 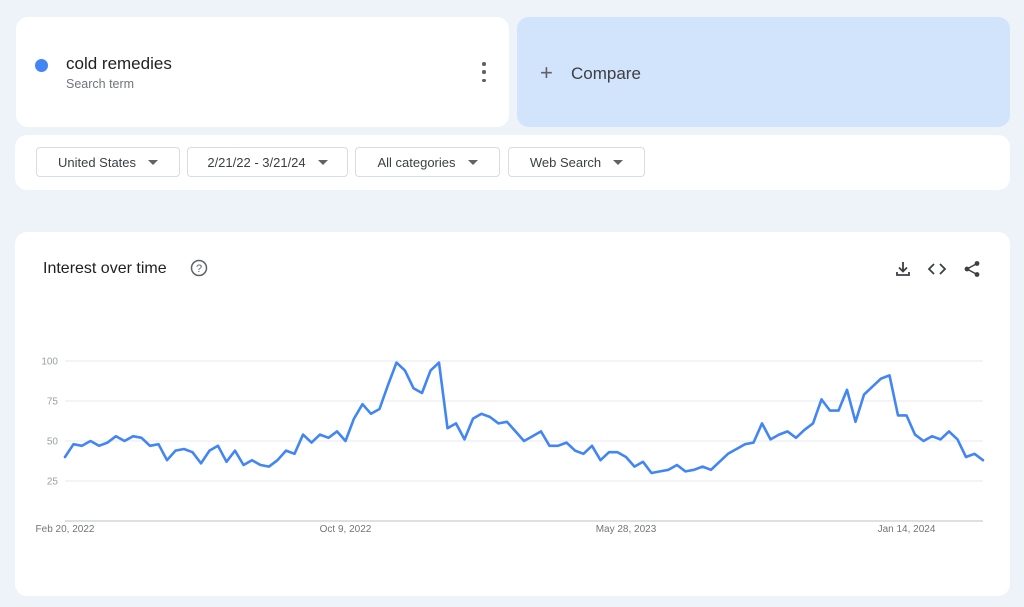 What do you see at coordinates (346, 529) in the screenshot?
I see `x-tick-label: Oct 9, 2022` at bounding box center [346, 529].